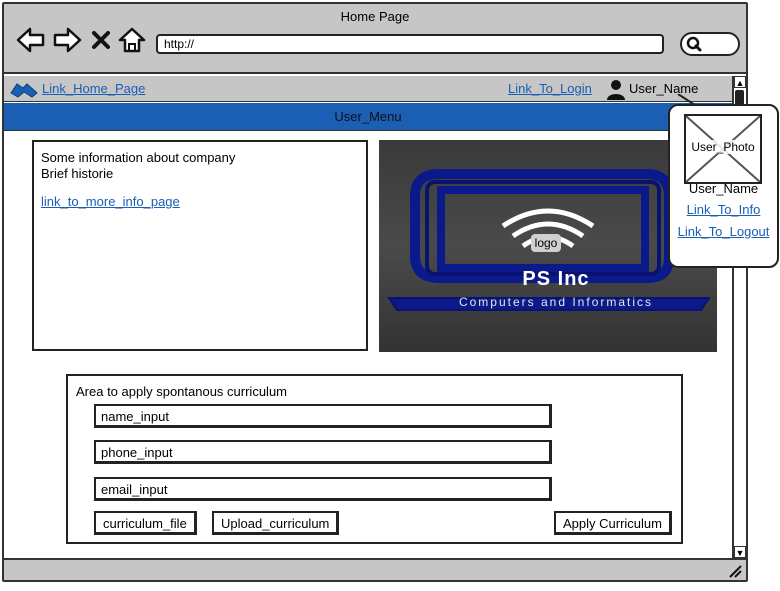  What do you see at coordinates (546, 243) in the screenshot?
I see `logo-placeholder-tag: logo` at bounding box center [546, 243].